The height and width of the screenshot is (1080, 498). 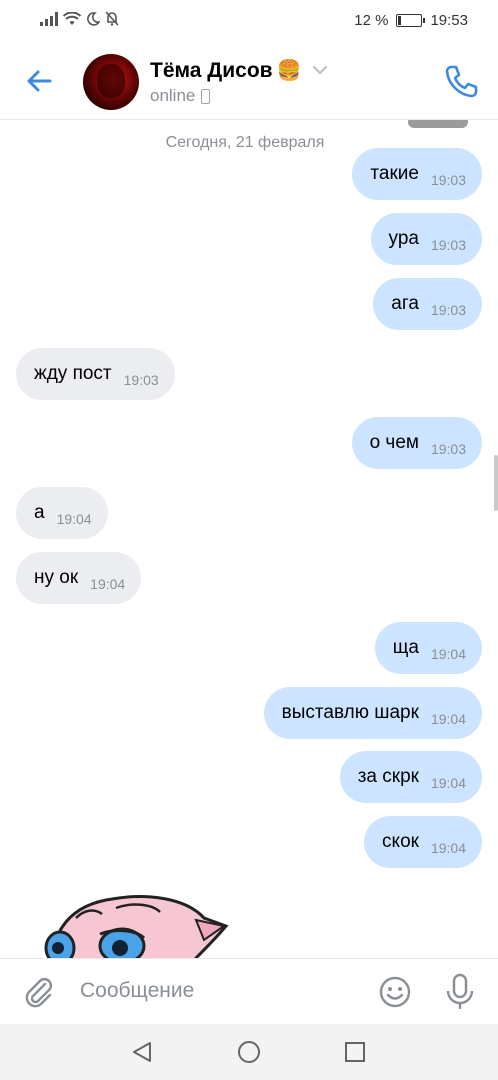 What do you see at coordinates (496, 483) in the screenshot?
I see `scrollbar` at bounding box center [496, 483].